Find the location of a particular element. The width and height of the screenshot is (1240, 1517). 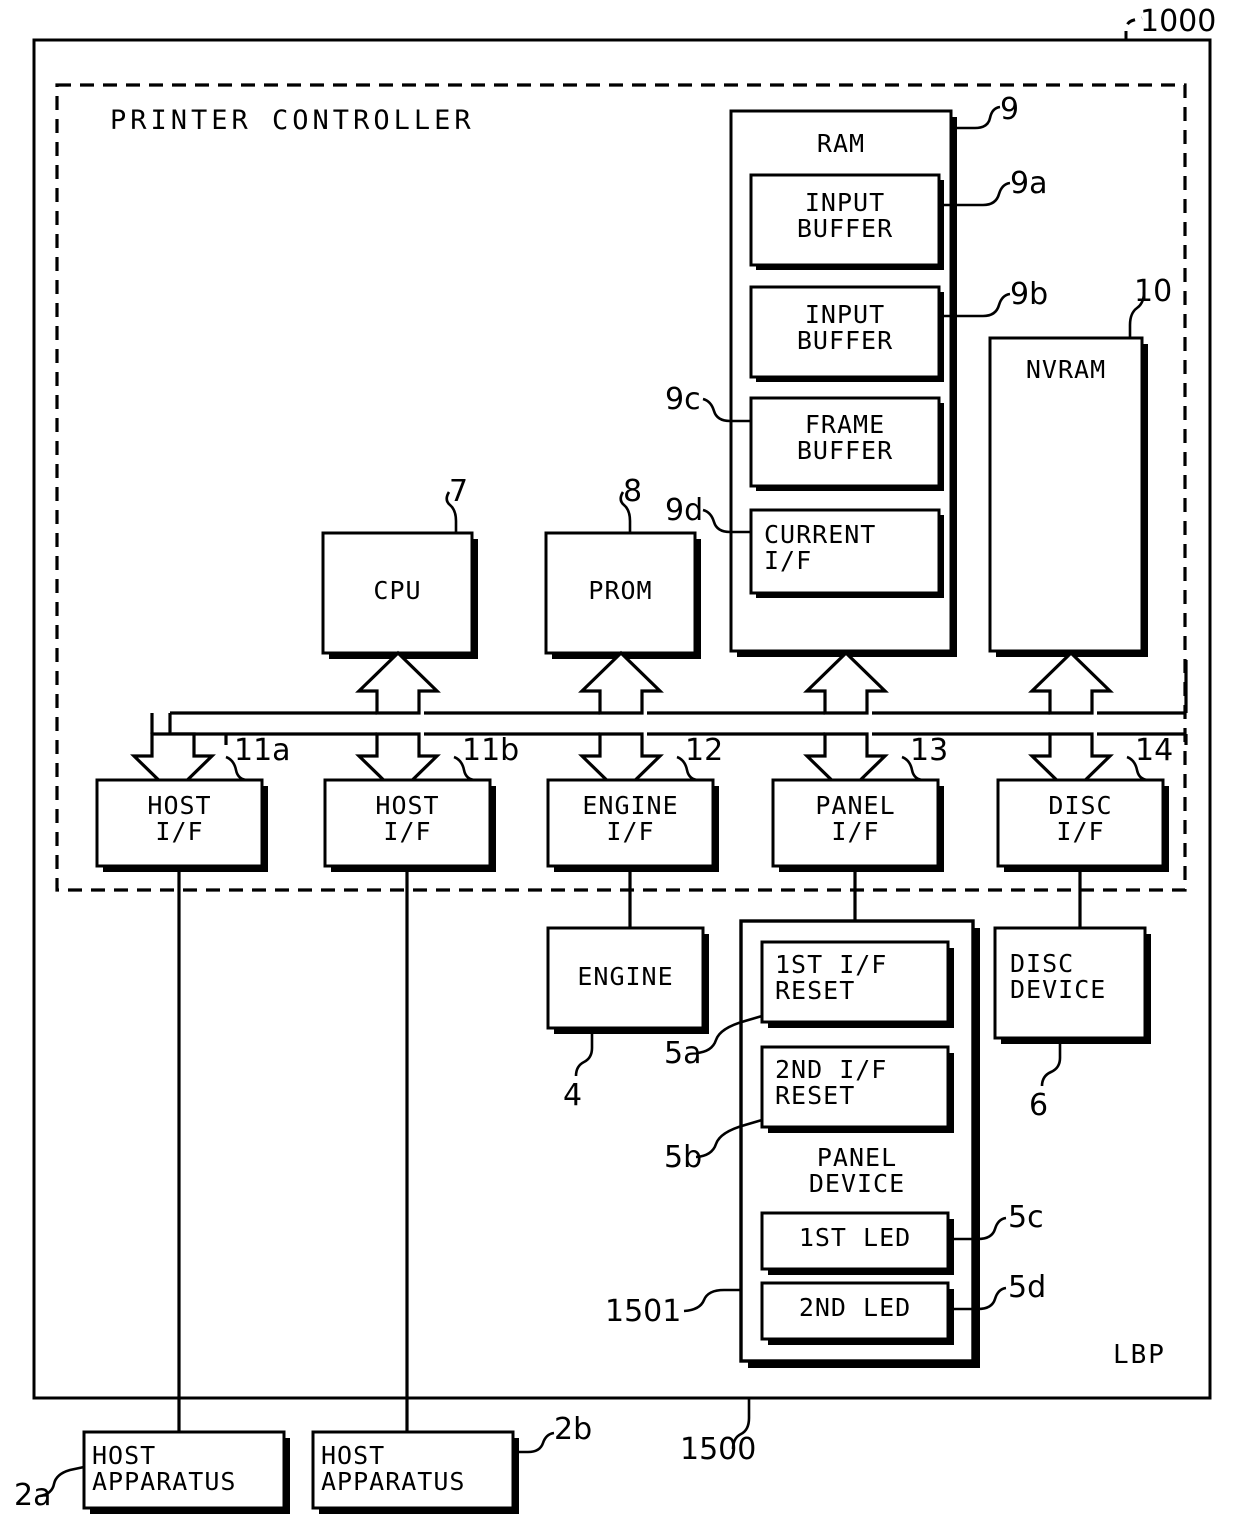

printer-controller-title: PRINTER CONTROLLER is located at coordinates (292, 120).